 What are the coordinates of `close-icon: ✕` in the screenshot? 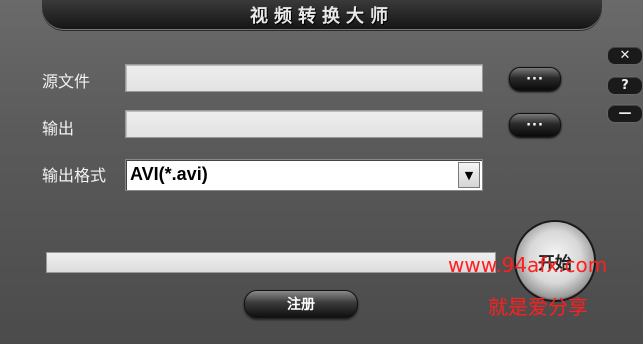 It's located at (625, 55).